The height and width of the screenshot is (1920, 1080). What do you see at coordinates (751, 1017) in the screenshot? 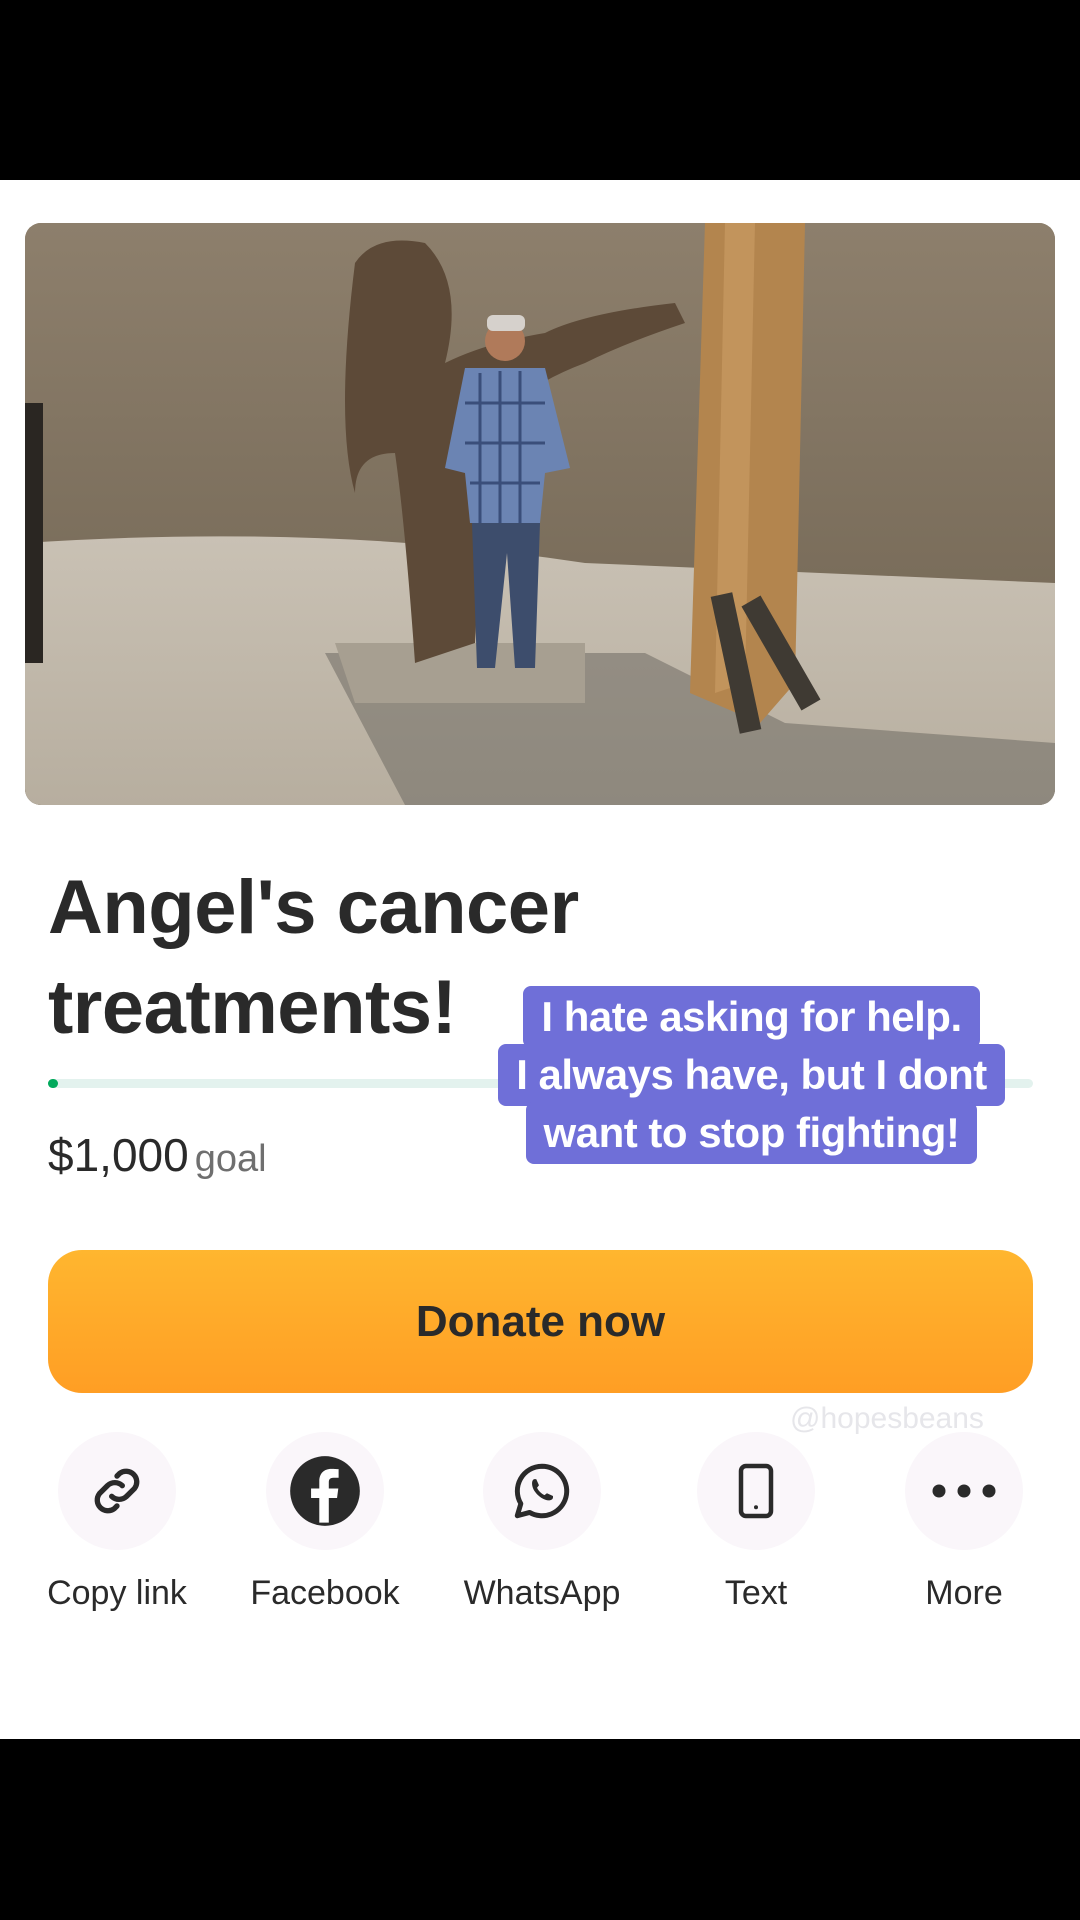
I see `caption-line: I hate asking for help.` at bounding box center [751, 1017].